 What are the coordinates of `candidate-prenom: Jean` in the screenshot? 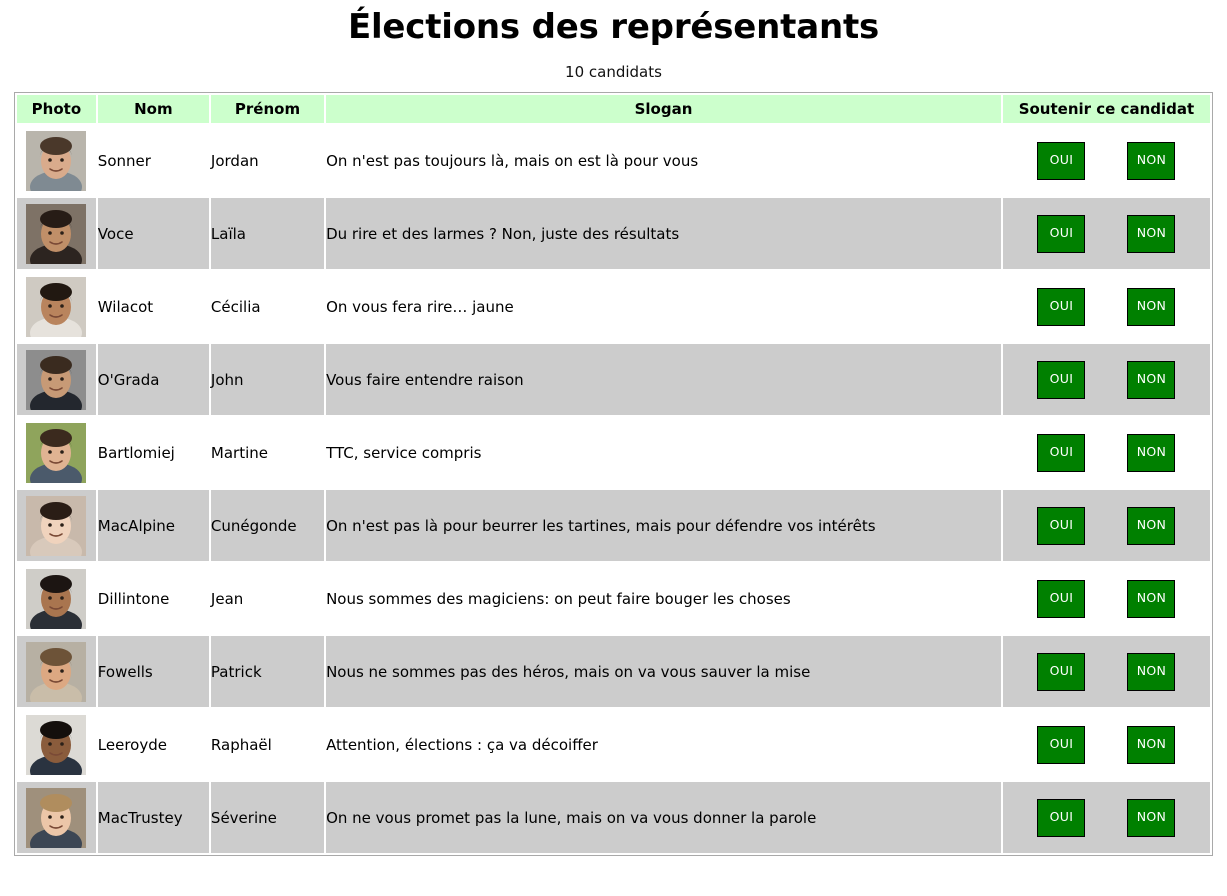 It's located at (267, 598).